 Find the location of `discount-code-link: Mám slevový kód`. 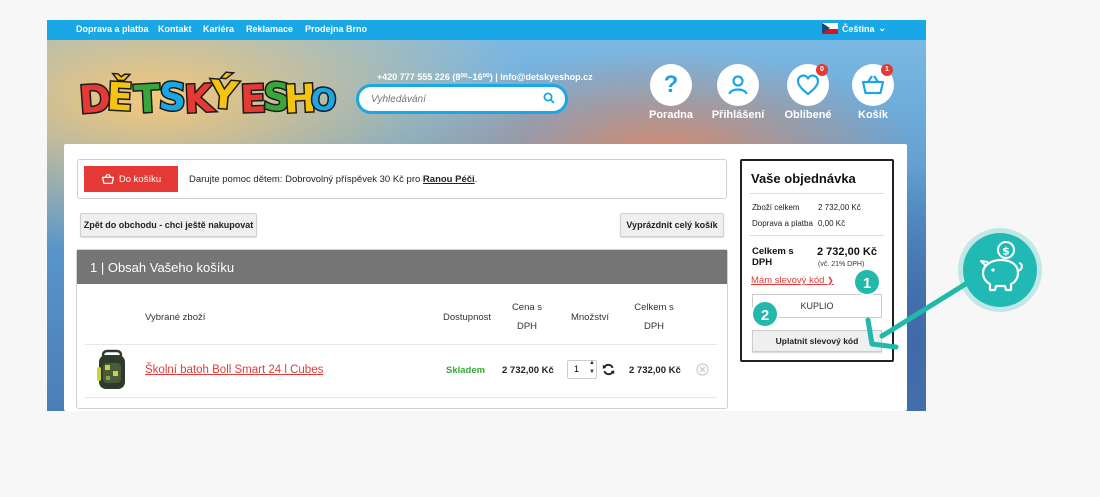

discount-code-link: Mám slevový kód is located at coordinates (787, 280).